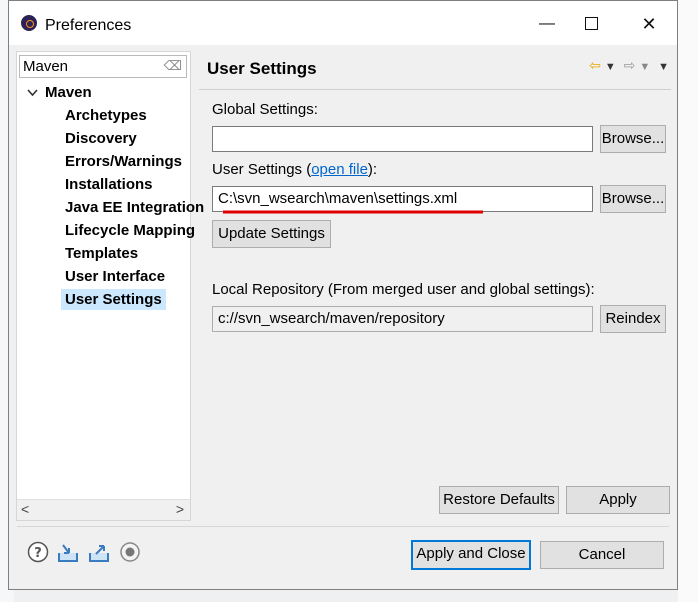 The image size is (698, 602). Describe the element at coordinates (618, 500) in the screenshot. I see `apply-button: Apply` at that location.